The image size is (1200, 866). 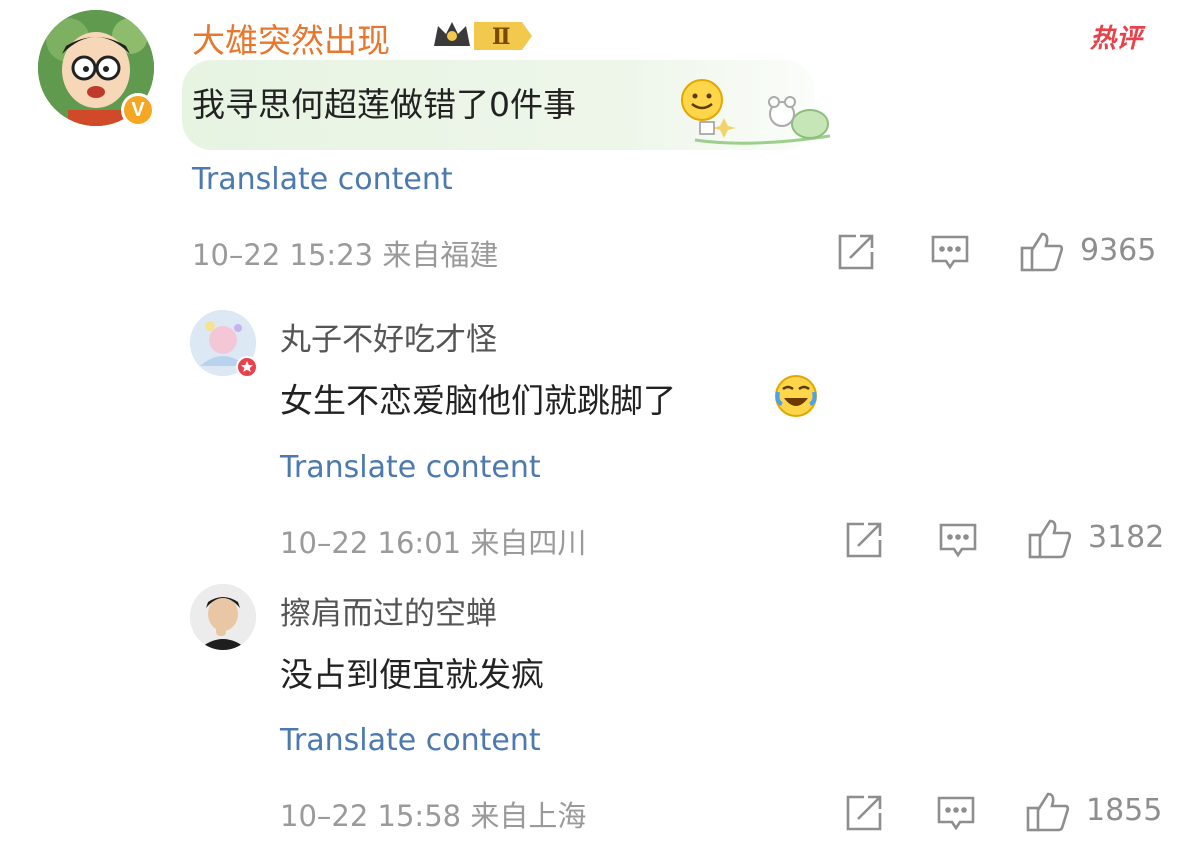 I want to click on like-count: 1855, so click(x=1124, y=810).